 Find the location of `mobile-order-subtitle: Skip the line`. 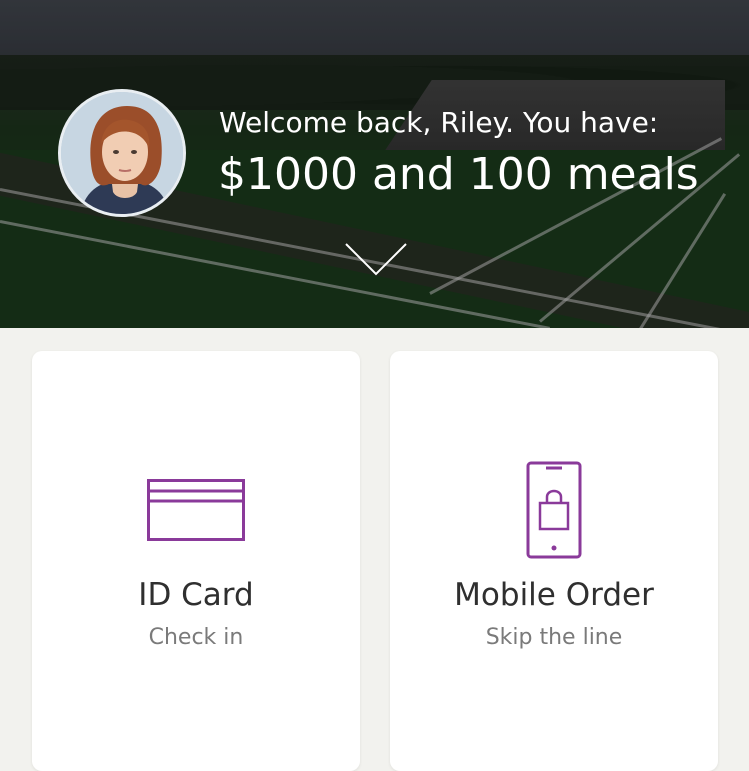

mobile-order-subtitle: Skip the line is located at coordinates (554, 637).